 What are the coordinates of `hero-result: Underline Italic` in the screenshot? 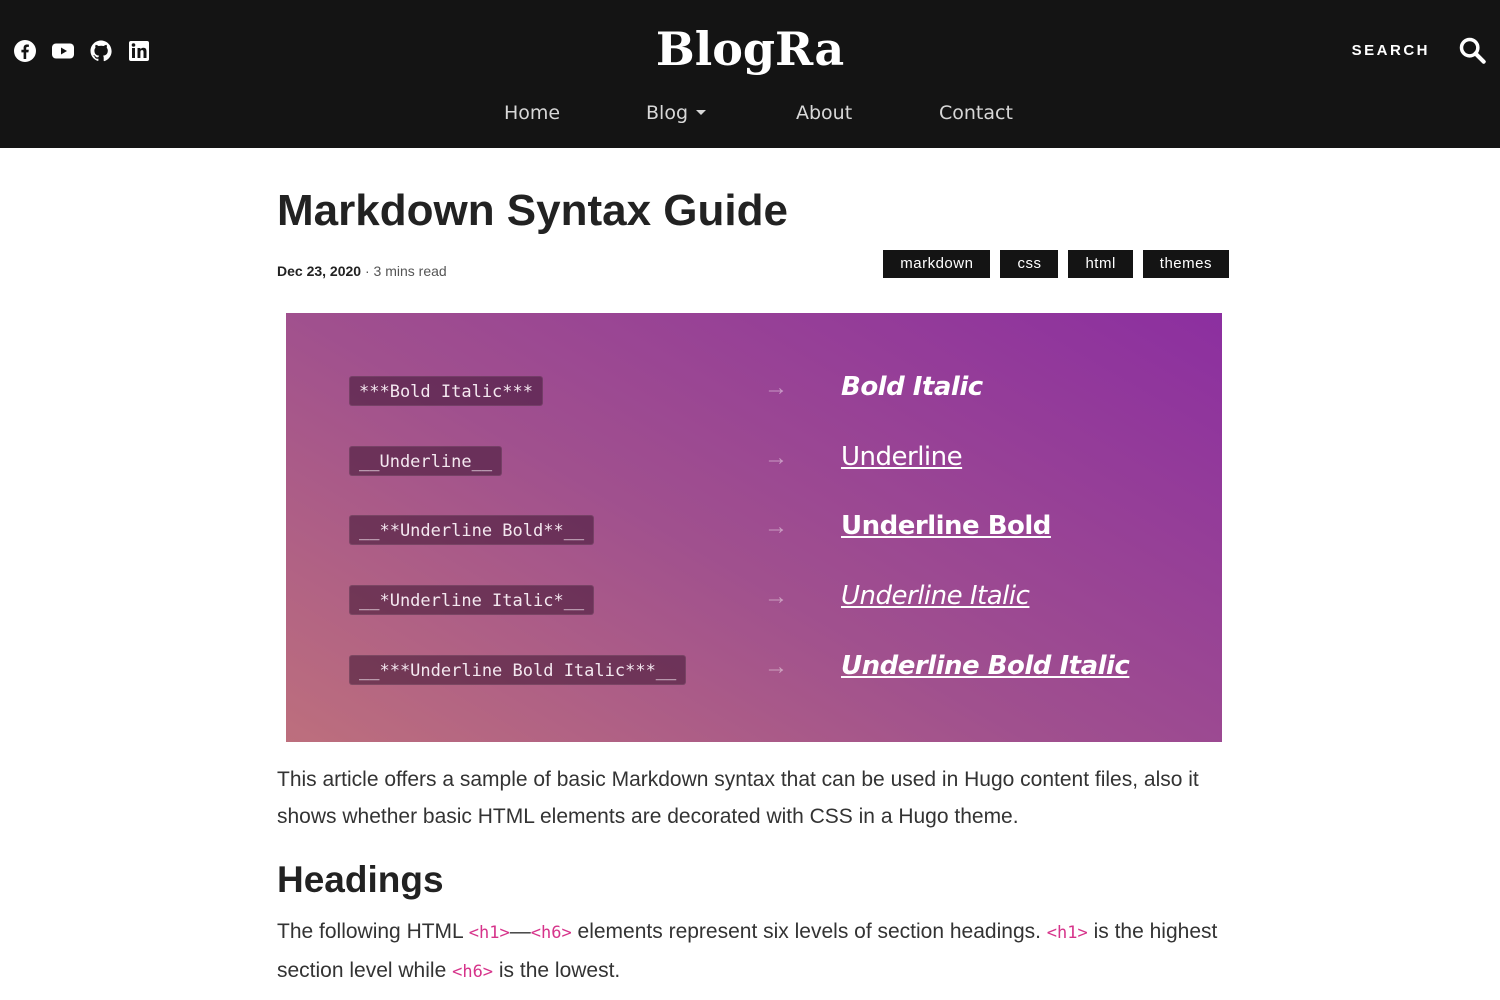 It's located at (935, 596).